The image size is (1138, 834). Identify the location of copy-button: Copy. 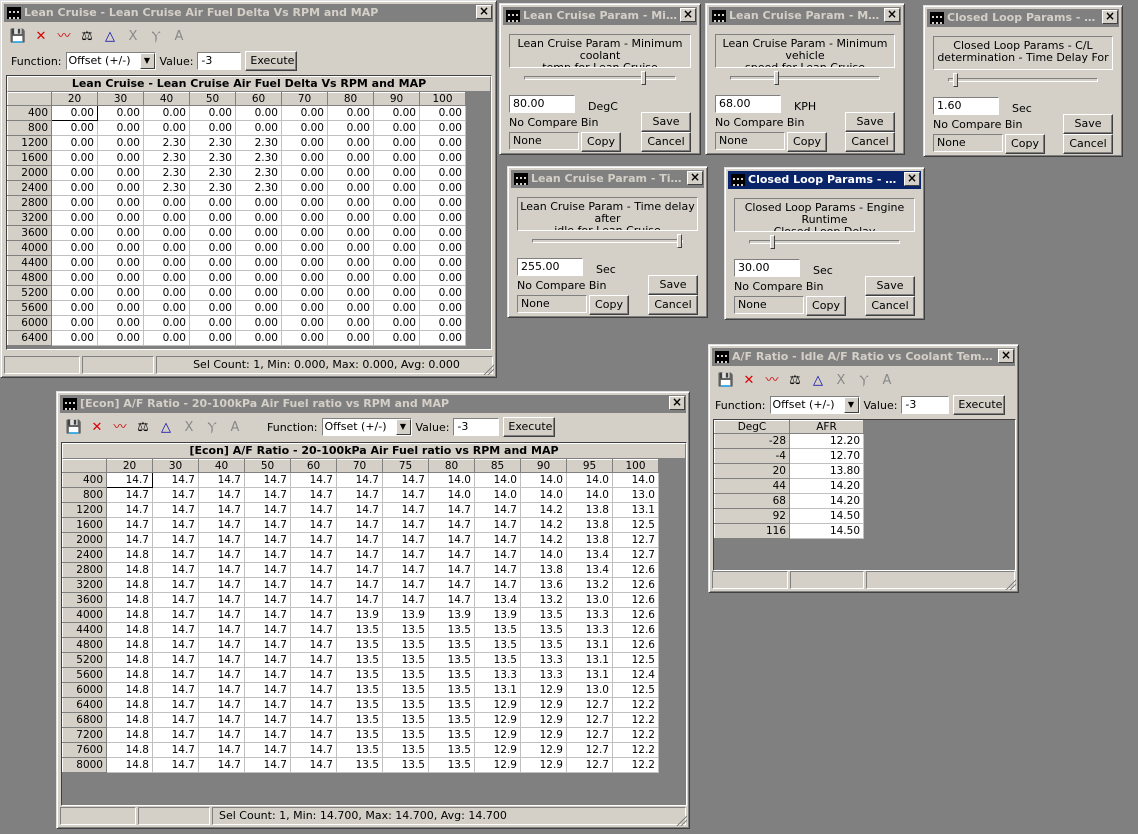
(826, 306).